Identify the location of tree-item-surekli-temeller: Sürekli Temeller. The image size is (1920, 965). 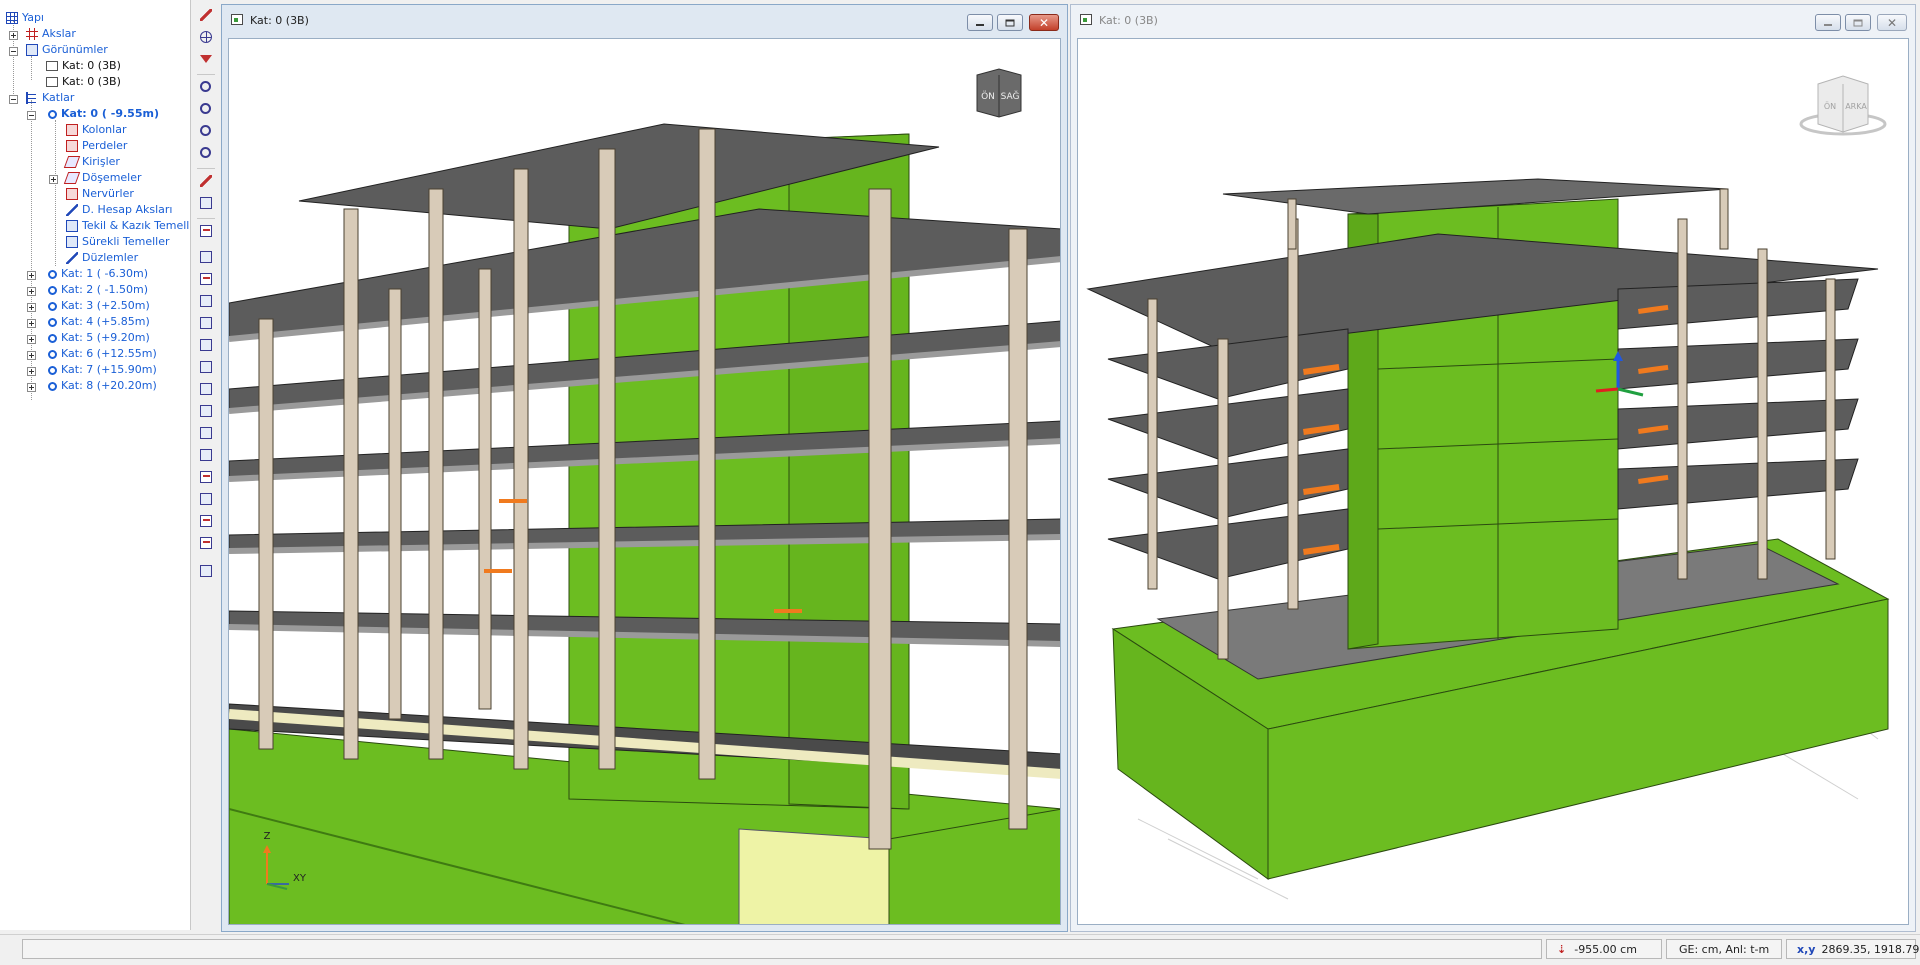
(117, 242).